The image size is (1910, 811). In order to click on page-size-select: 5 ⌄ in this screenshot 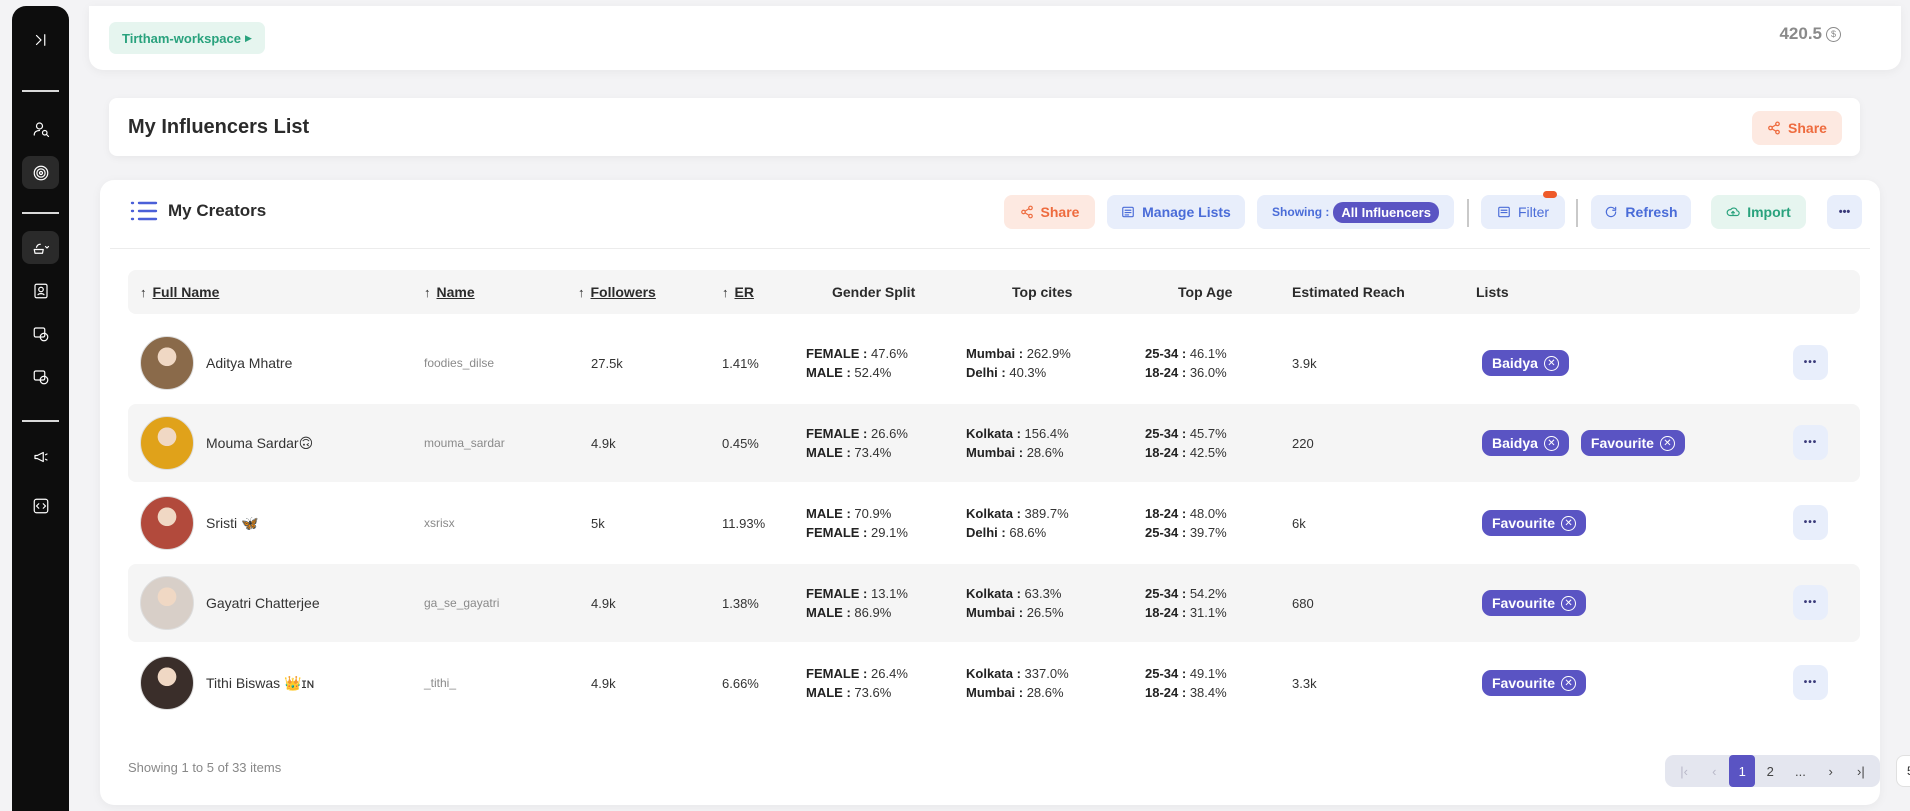, I will do `click(1903, 771)`.